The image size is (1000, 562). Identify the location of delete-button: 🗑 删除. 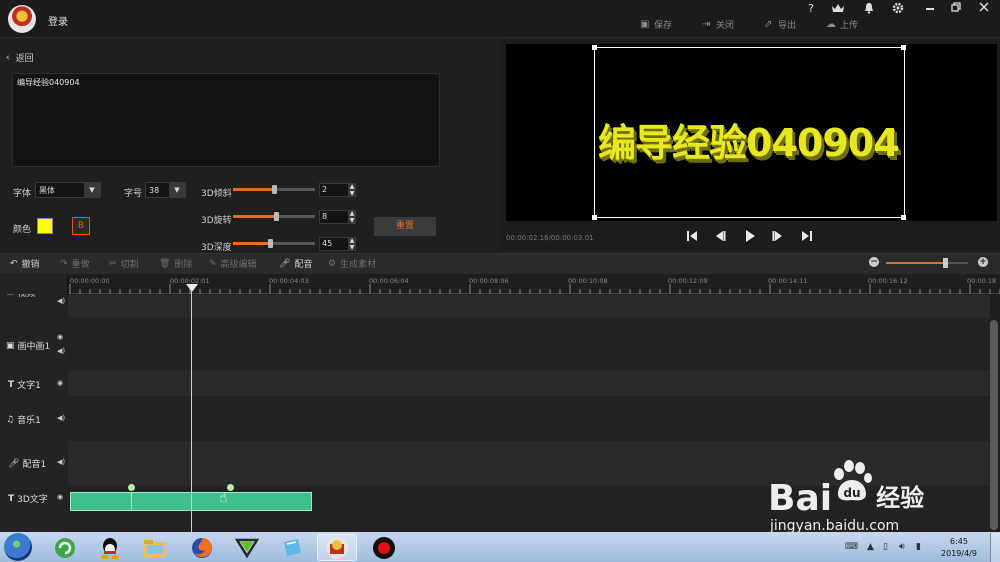
(175, 264).